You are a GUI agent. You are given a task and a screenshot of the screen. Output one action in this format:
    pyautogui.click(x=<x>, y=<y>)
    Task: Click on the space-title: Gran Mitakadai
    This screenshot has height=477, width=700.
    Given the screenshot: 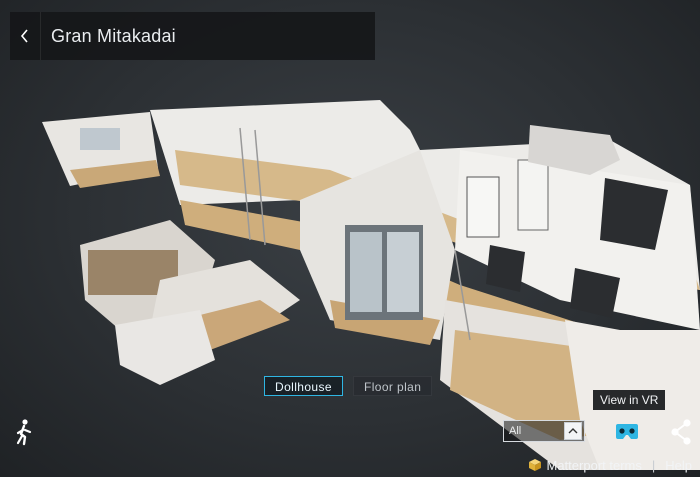 What is the action you would take?
    pyautogui.click(x=113, y=35)
    